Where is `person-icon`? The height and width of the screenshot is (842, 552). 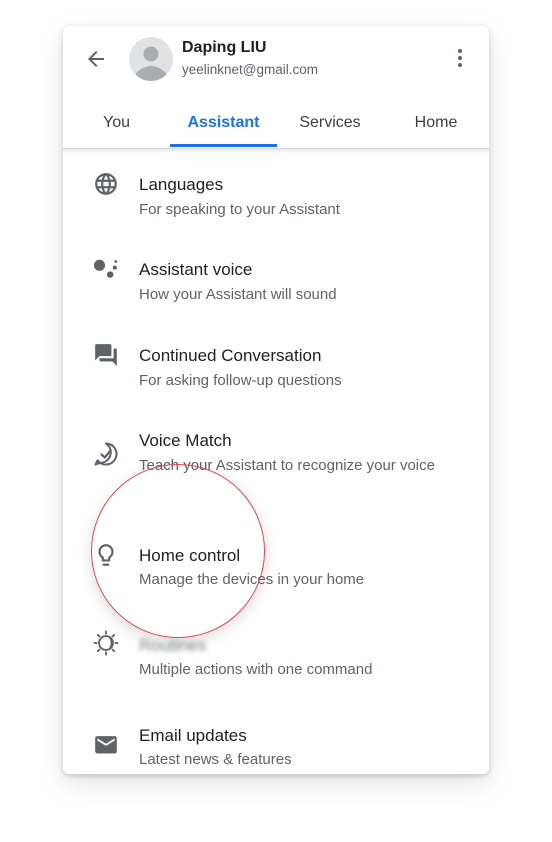
person-icon is located at coordinates (151, 63).